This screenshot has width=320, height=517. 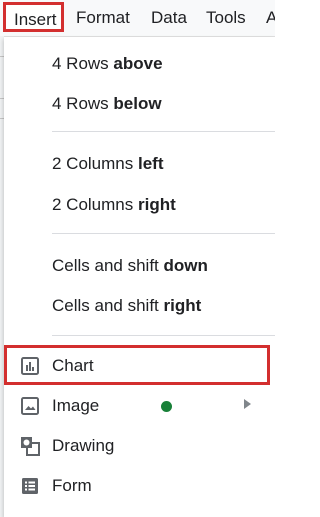 I want to click on columns-left-prefix: 2 Columns, so click(x=95, y=163).